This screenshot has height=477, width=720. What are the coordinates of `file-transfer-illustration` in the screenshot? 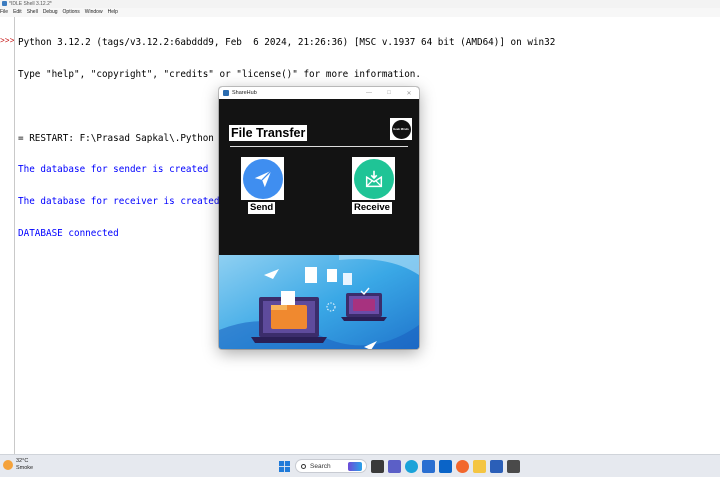 It's located at (319, 302).